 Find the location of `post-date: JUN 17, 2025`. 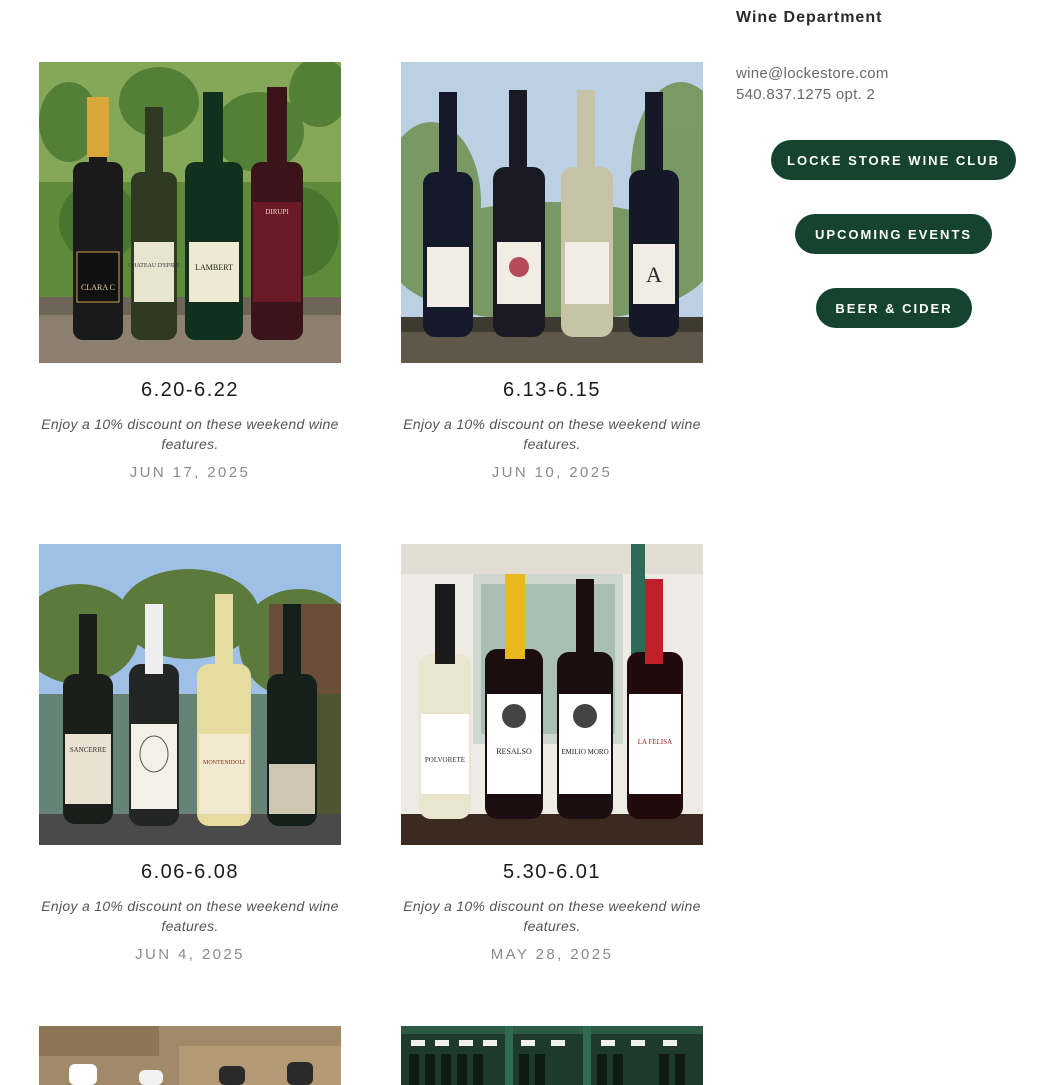

post-date: JUN 17, 2025 is located at coordinates (190, 472).